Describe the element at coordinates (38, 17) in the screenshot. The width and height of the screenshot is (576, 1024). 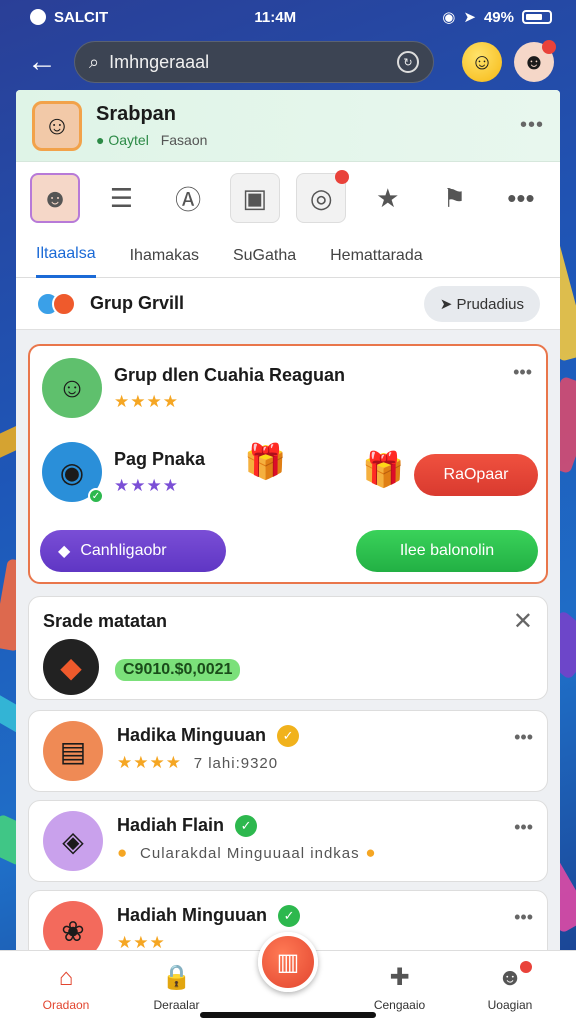
I see `app-status-icon` at that location.